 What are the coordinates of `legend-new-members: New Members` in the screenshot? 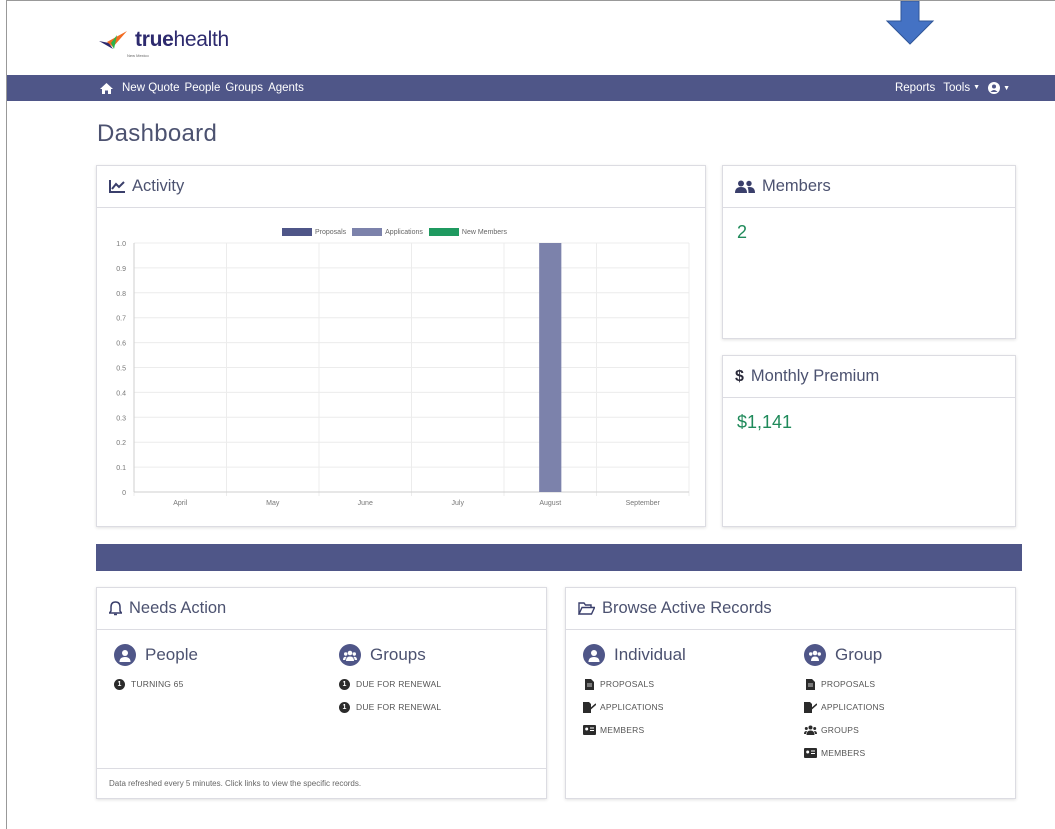 It's located at (467, 232).